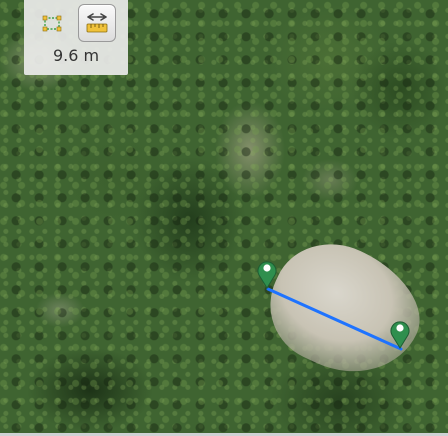 Image resolution: width=448 pixels, height=436 pixels. I want to click on measure-start-marker, so click(267, 273).